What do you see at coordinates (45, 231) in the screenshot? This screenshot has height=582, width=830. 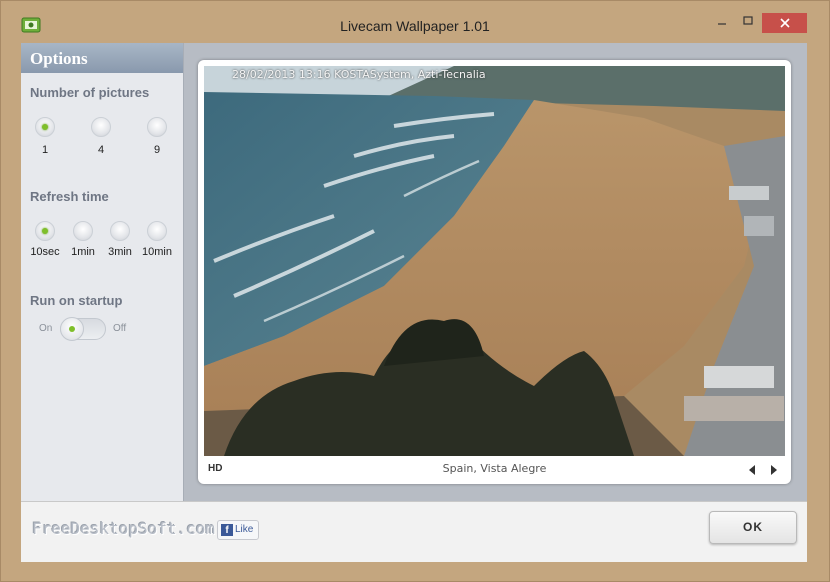 I see `refresh-radio-10sec` at bounding box center [45, 231].